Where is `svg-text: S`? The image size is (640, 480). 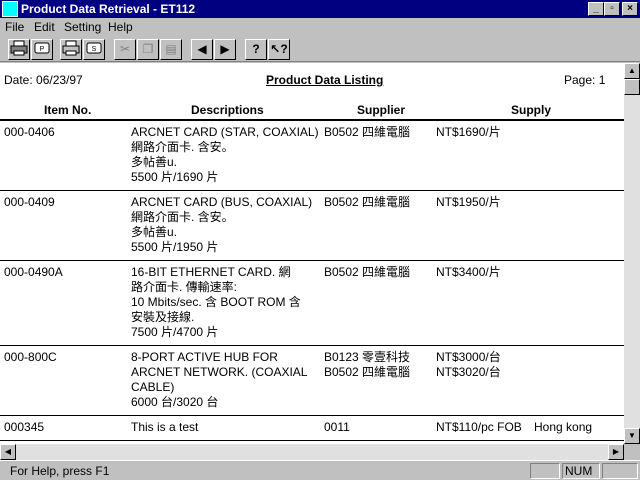
svg-text: S is located at coordinates (94, 49).